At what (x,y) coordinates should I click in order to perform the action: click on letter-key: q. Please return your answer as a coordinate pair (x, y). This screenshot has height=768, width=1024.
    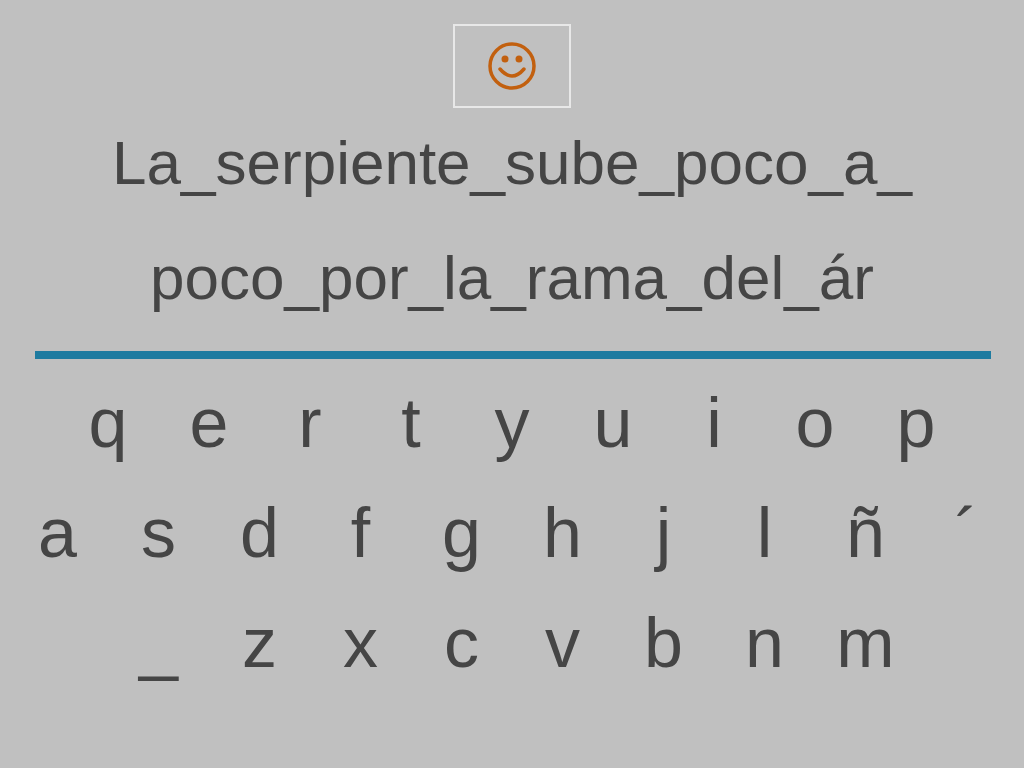
    Looking at the image, I should click on (108, 423).